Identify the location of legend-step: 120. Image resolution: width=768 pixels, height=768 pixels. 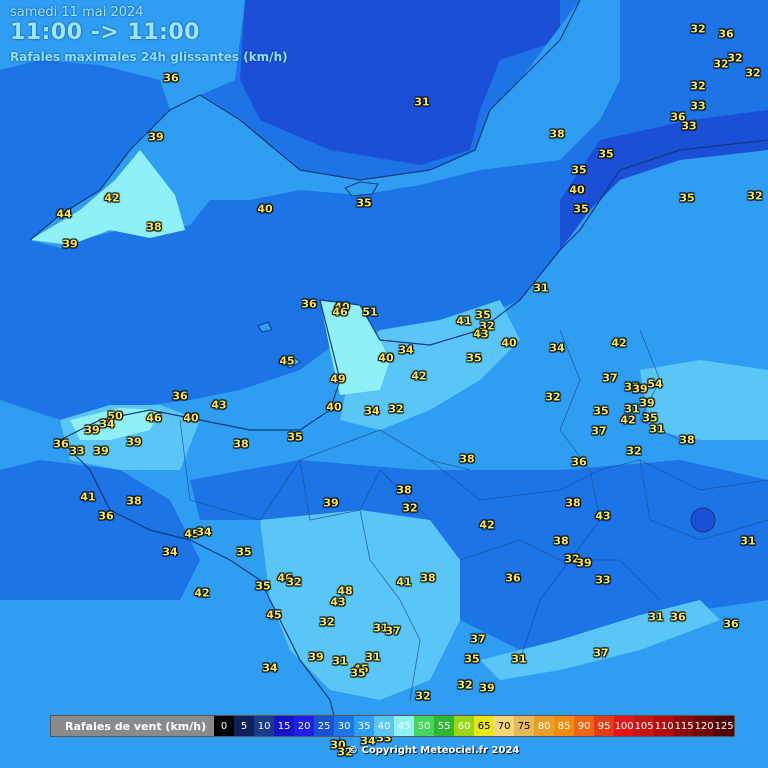
(704, 726).